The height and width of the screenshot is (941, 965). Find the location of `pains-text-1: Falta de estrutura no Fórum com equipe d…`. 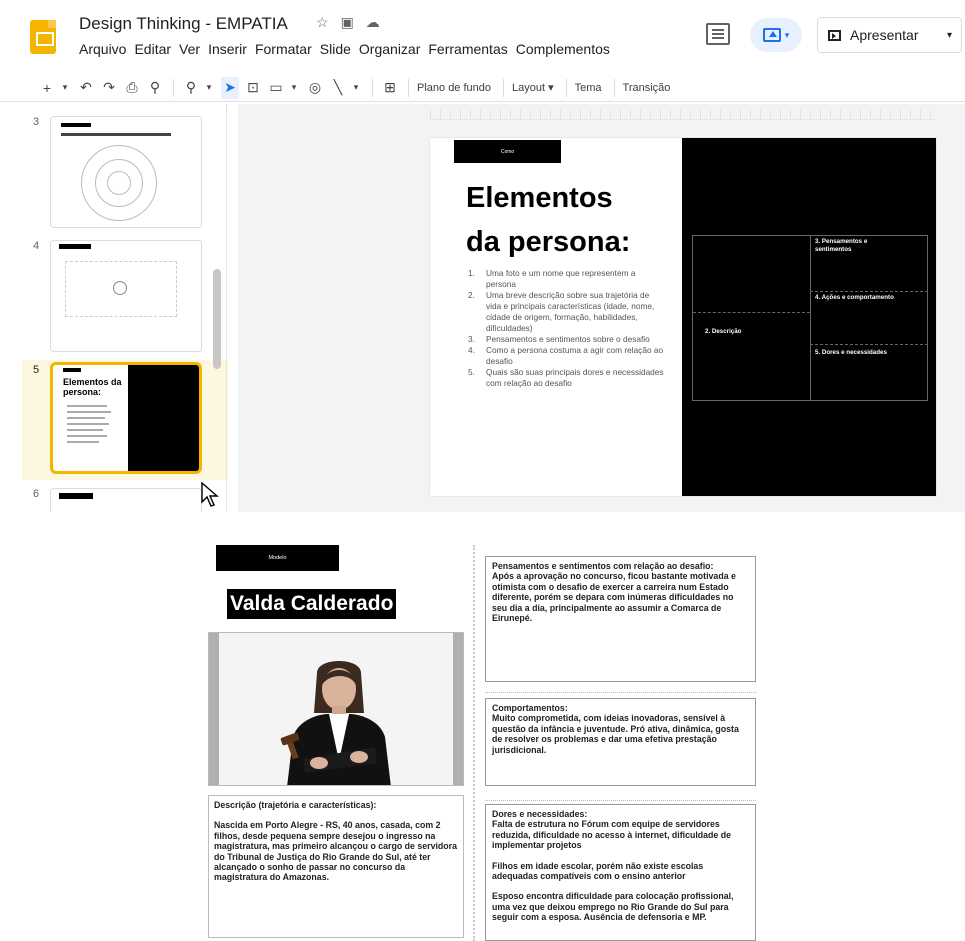

pains-text-1: Falta de estrutura no Fórum com equipe d… is located at coordinates (612, 835).